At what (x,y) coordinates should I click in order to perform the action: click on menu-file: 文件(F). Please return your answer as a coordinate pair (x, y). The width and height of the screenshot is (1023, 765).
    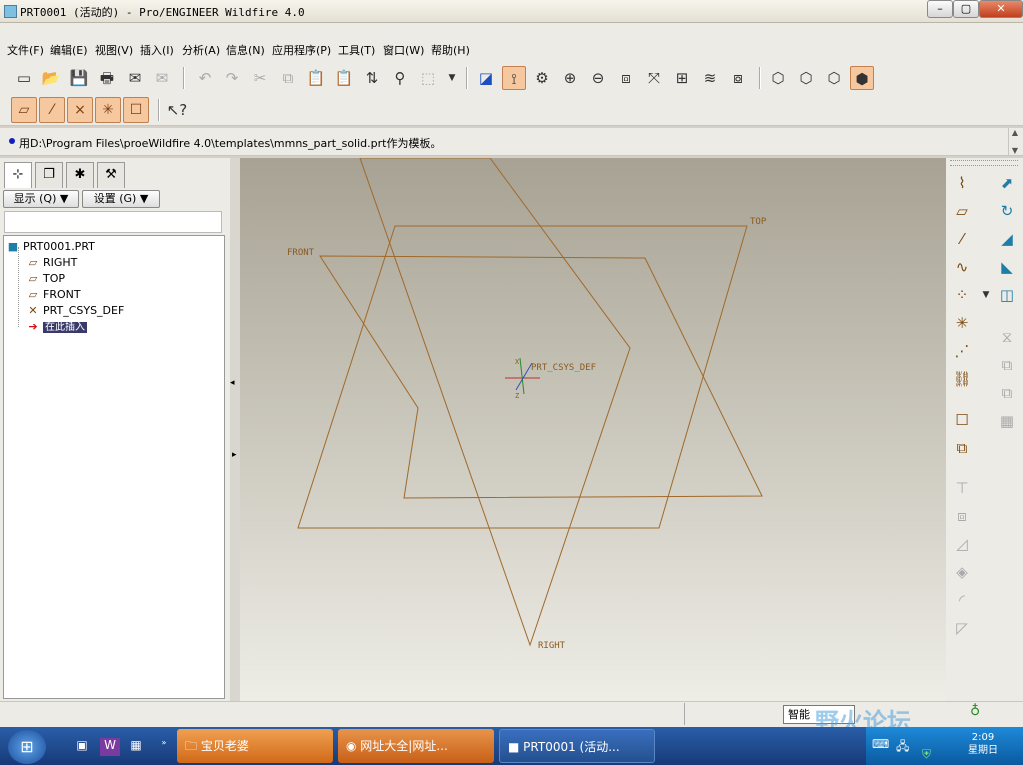
    Looking at the image, I should click on (25, 50).